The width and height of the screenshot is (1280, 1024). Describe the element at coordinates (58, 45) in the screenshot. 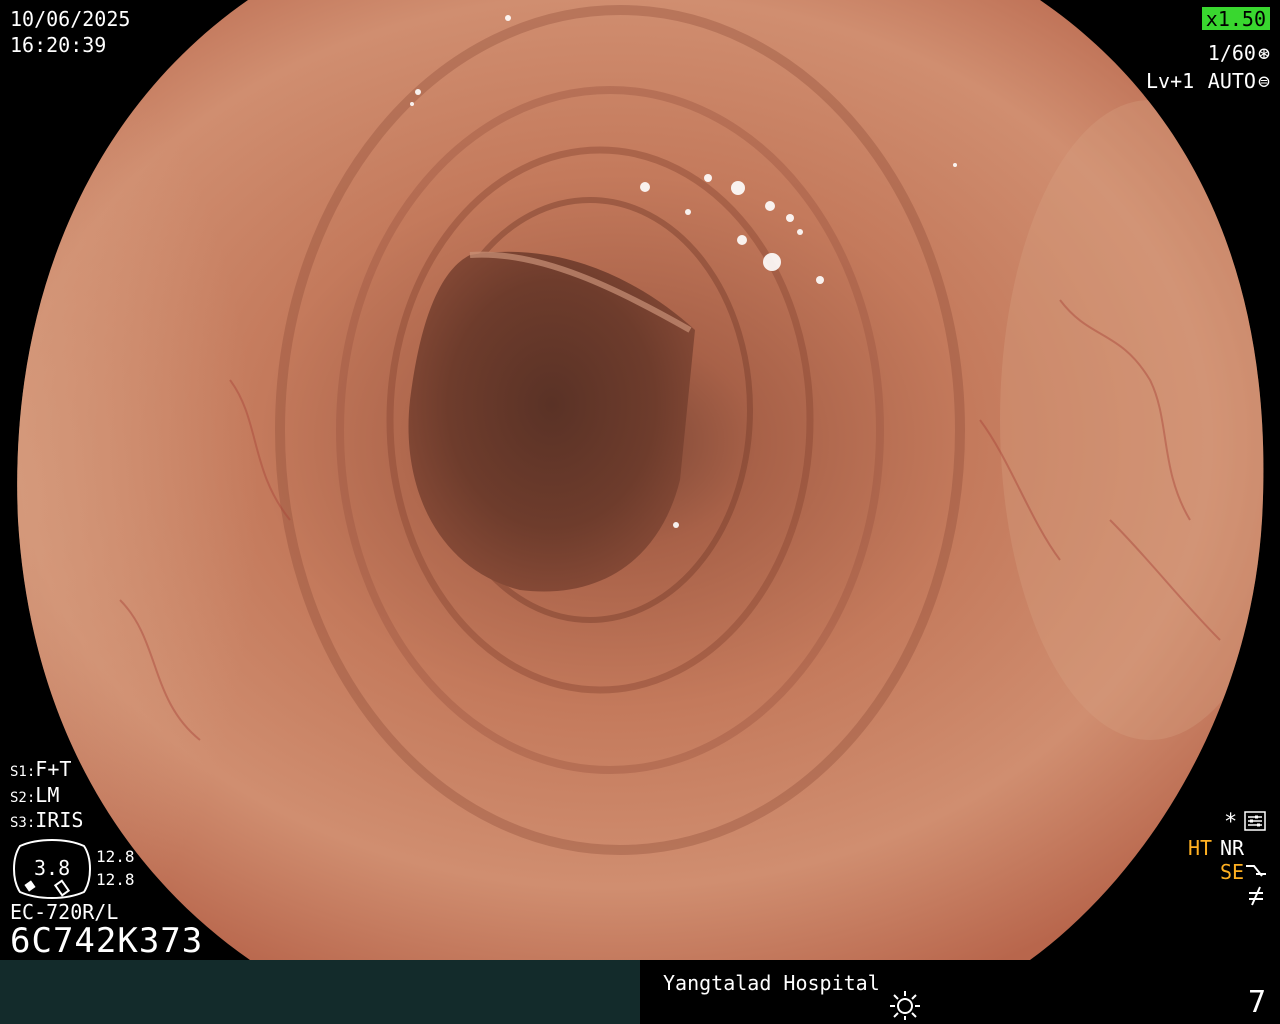

I see `exam-time: 16:20:39` at that location.